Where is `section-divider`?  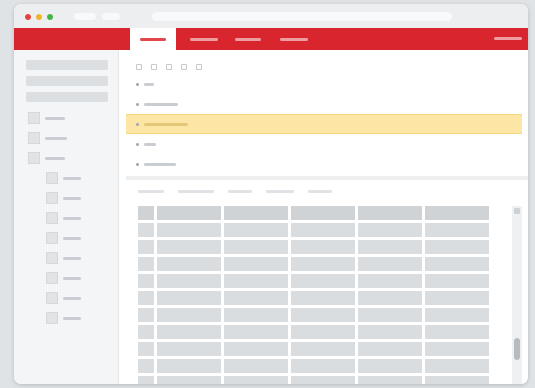
section-divider is located at coordinates (327, 178).